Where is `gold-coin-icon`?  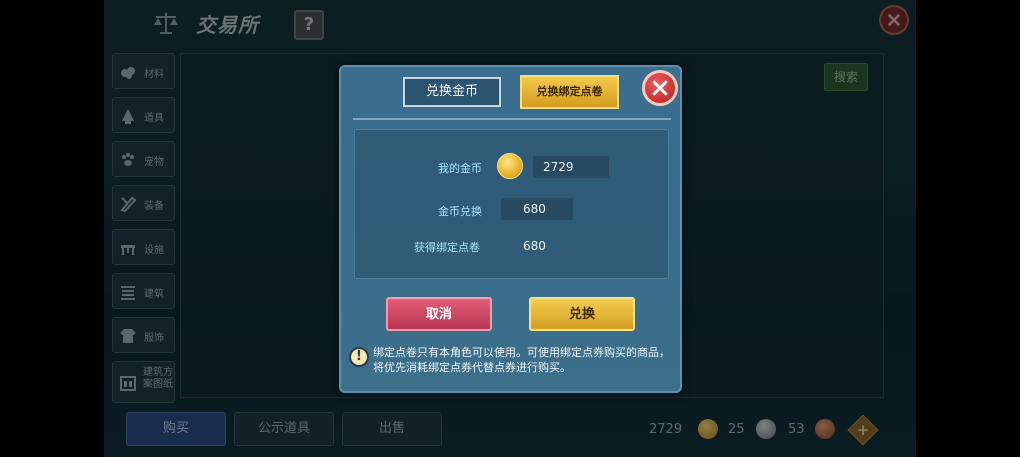 gold-coin-icon is located at coordinates (510, 166).